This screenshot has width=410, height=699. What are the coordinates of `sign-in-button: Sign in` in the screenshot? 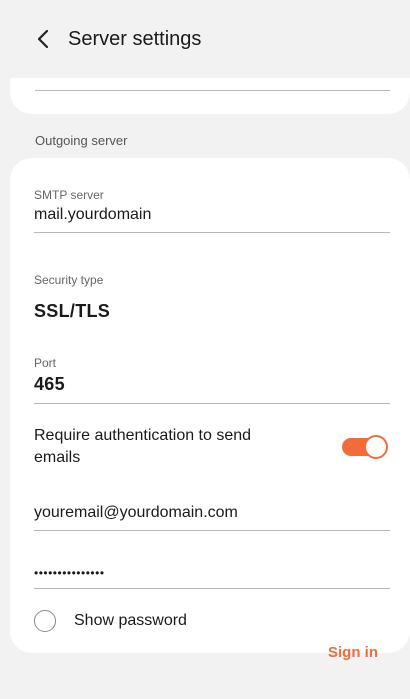 It's located at (353, 652).